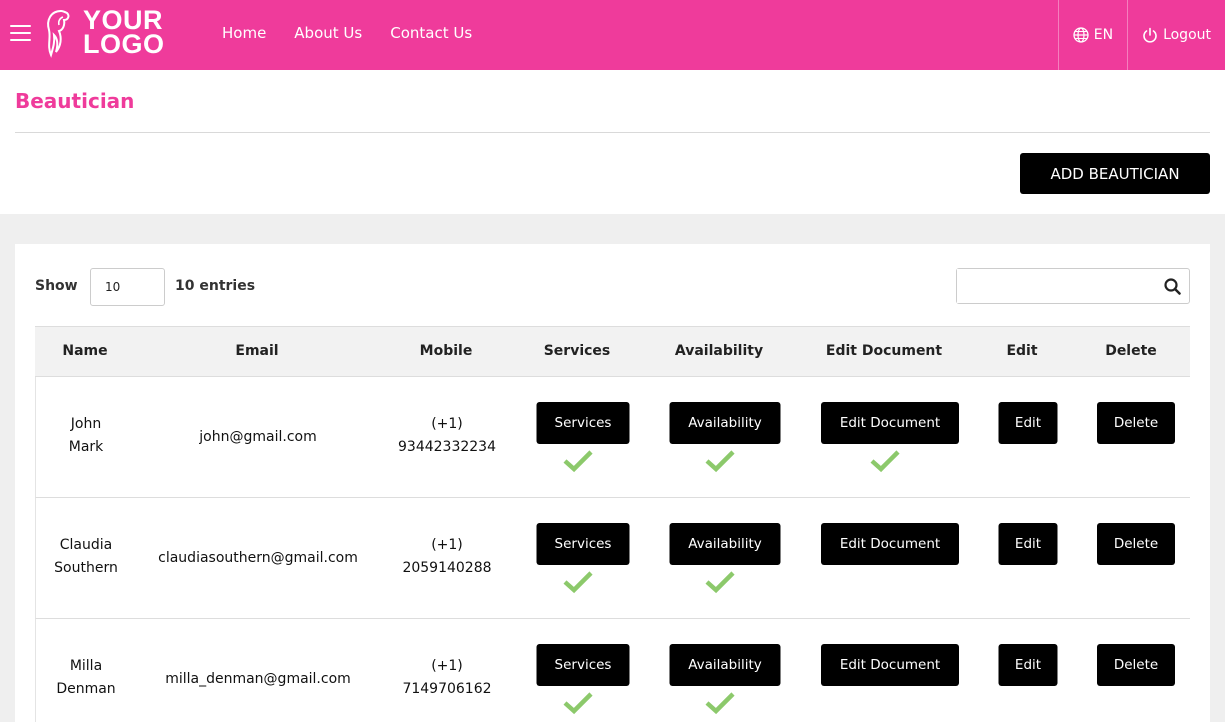 The width and height of the screenshot is (1225, 722). Describe the element at coordinates (447, 677) in the screenshot. I see `row-mobile: (+1) 7149706162` at that location.